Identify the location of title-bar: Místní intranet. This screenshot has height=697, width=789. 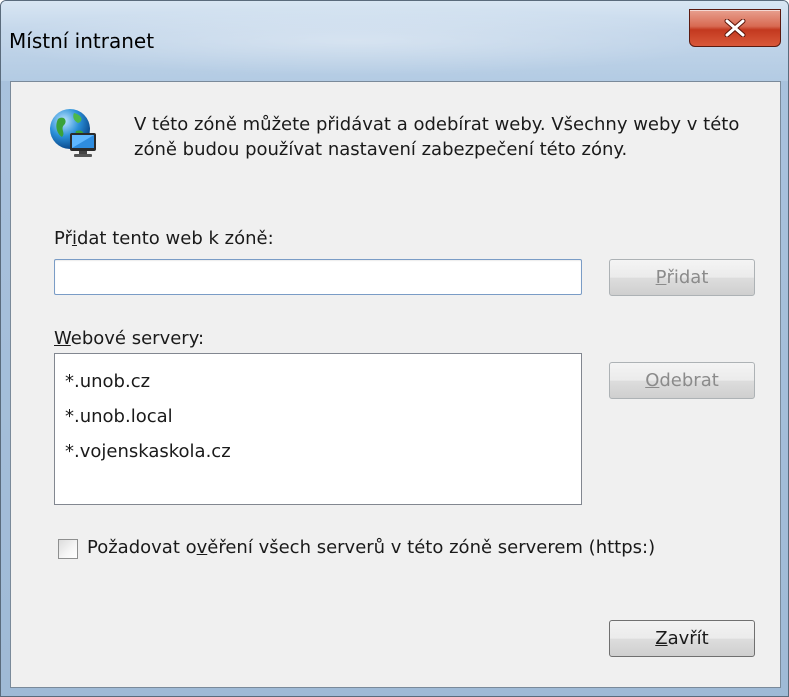
(394, 41).